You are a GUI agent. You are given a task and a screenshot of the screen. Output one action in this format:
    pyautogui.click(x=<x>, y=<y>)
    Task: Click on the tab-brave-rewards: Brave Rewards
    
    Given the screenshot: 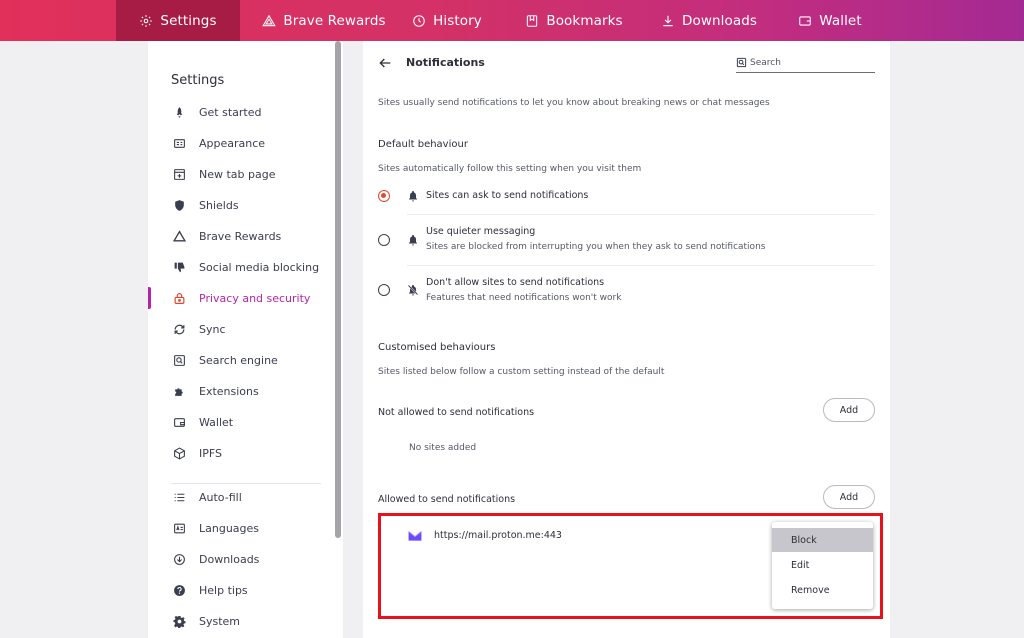 What is the action you would take?
    pyautogui.click(x=324, y=20)
    